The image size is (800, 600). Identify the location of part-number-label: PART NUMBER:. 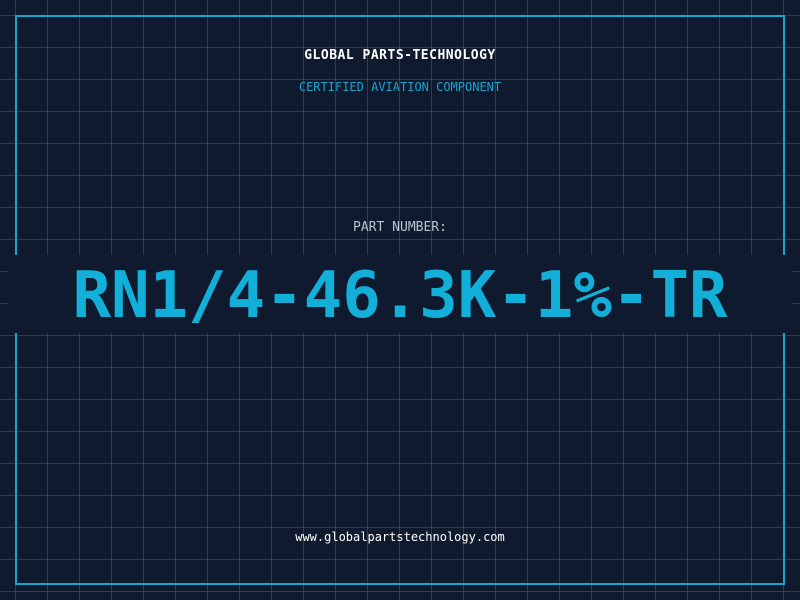
(400, 227).